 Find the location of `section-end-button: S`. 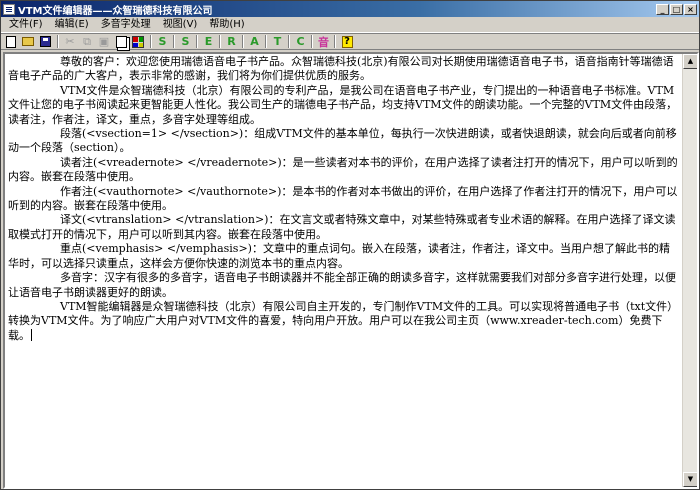

section-end-button: S is located at coordinates (185, 42).